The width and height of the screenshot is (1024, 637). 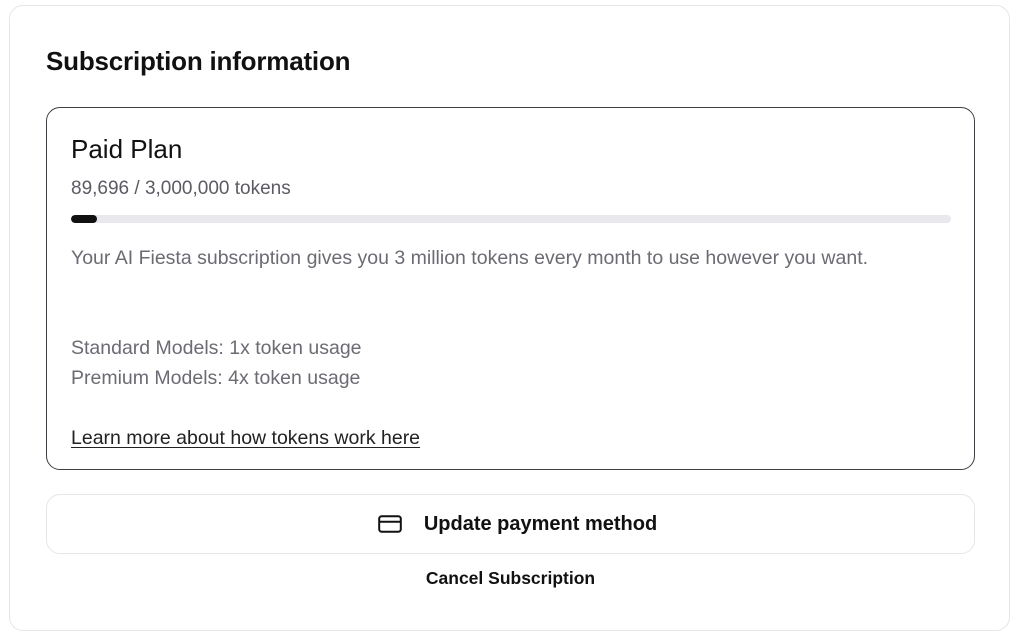 What do you see at coordinates (245, 438) in the screenshot?
I see `learn-more-link: Learn more about how tokens work here` at bounding box center [245, 438].